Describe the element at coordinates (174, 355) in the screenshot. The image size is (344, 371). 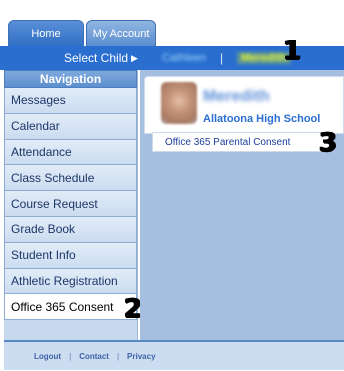
I see `footer-links: Logout | Contact | Privacy` at that location.